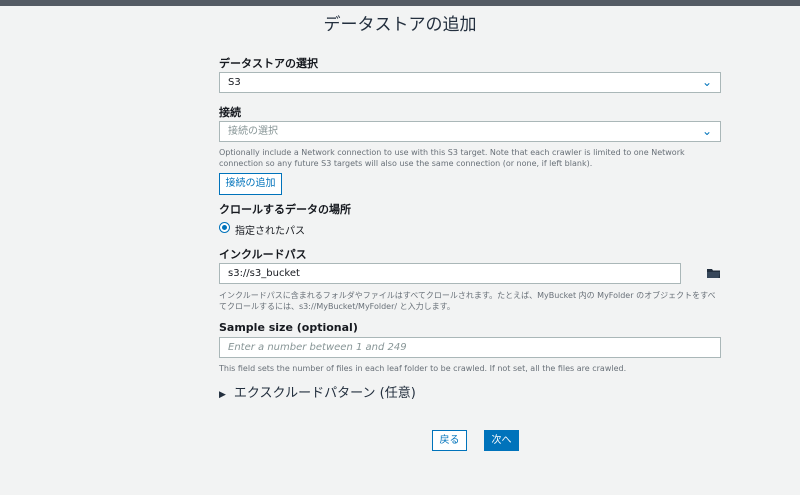  I want to click on exclude-patterns-toggle: ▶ エクスクルードパターン (任意), so click(317, 391).